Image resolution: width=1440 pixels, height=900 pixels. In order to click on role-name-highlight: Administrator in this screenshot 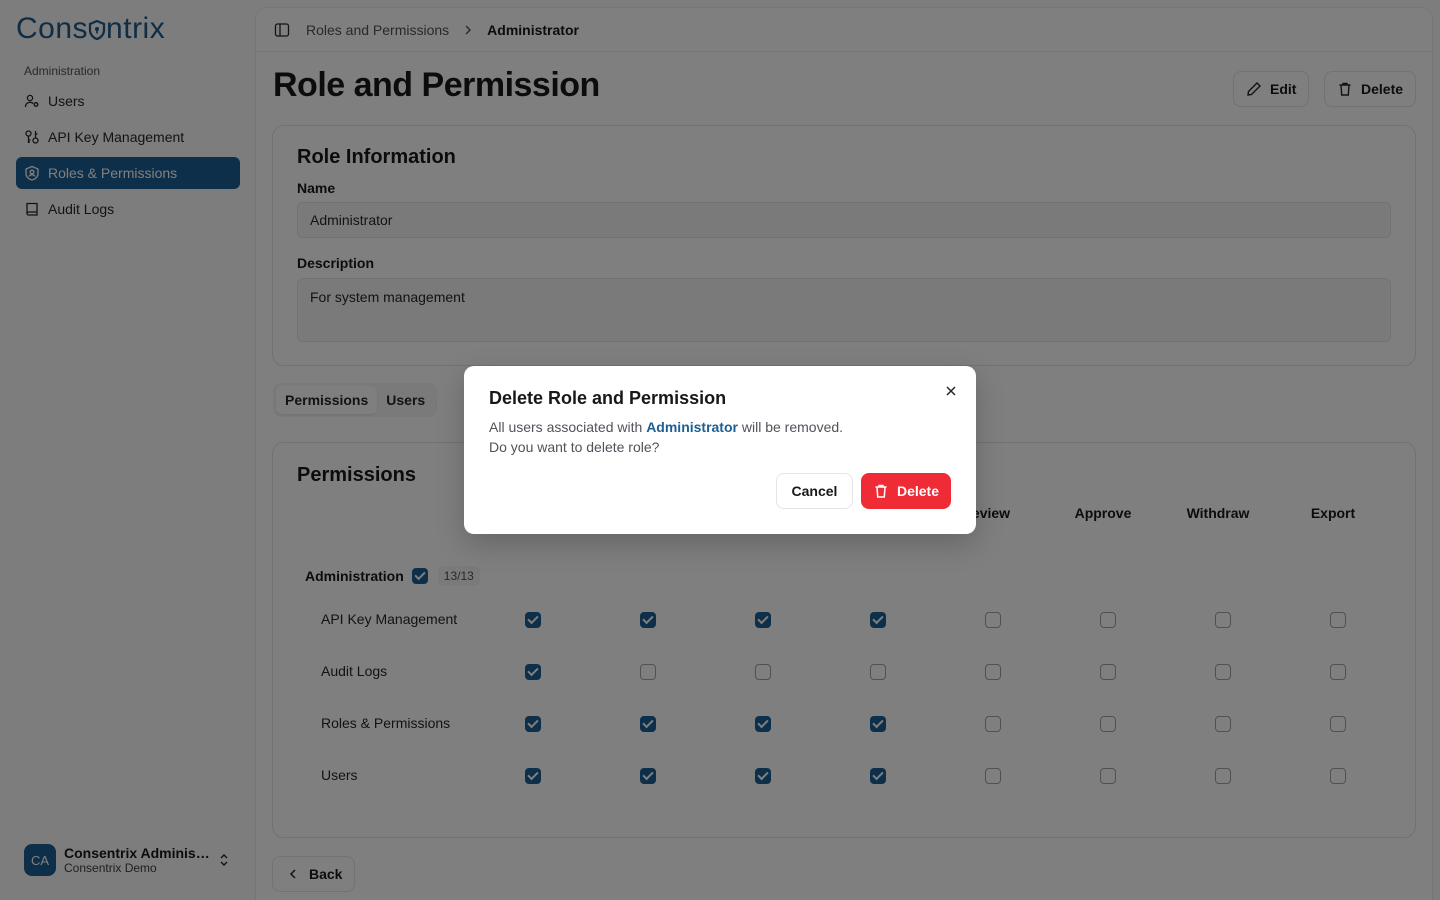, I will do `click(692, 427)`.